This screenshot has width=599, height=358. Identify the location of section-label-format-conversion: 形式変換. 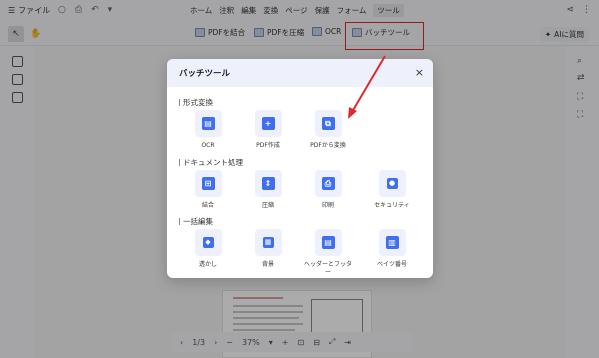
(196, 102).